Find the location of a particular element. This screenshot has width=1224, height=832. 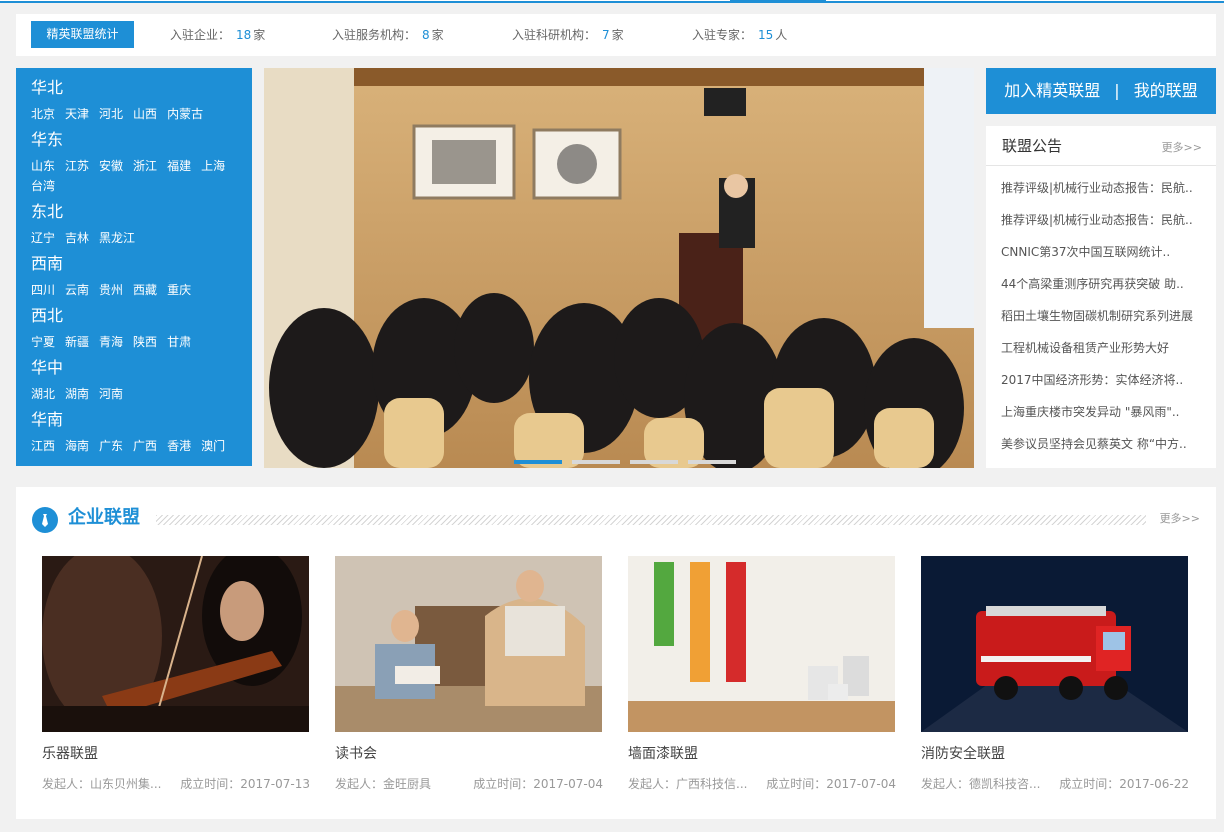

city-link: 湖南 is located at coordinates (77, 394).